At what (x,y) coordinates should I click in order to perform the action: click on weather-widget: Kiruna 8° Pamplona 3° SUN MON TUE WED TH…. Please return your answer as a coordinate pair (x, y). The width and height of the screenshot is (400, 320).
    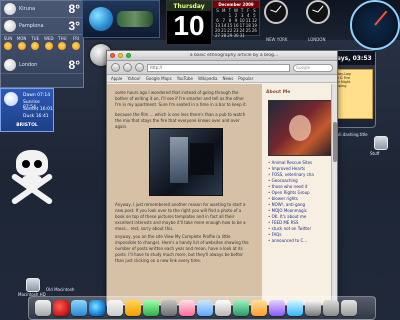
    Looking at the image, I should click on (42, 44).